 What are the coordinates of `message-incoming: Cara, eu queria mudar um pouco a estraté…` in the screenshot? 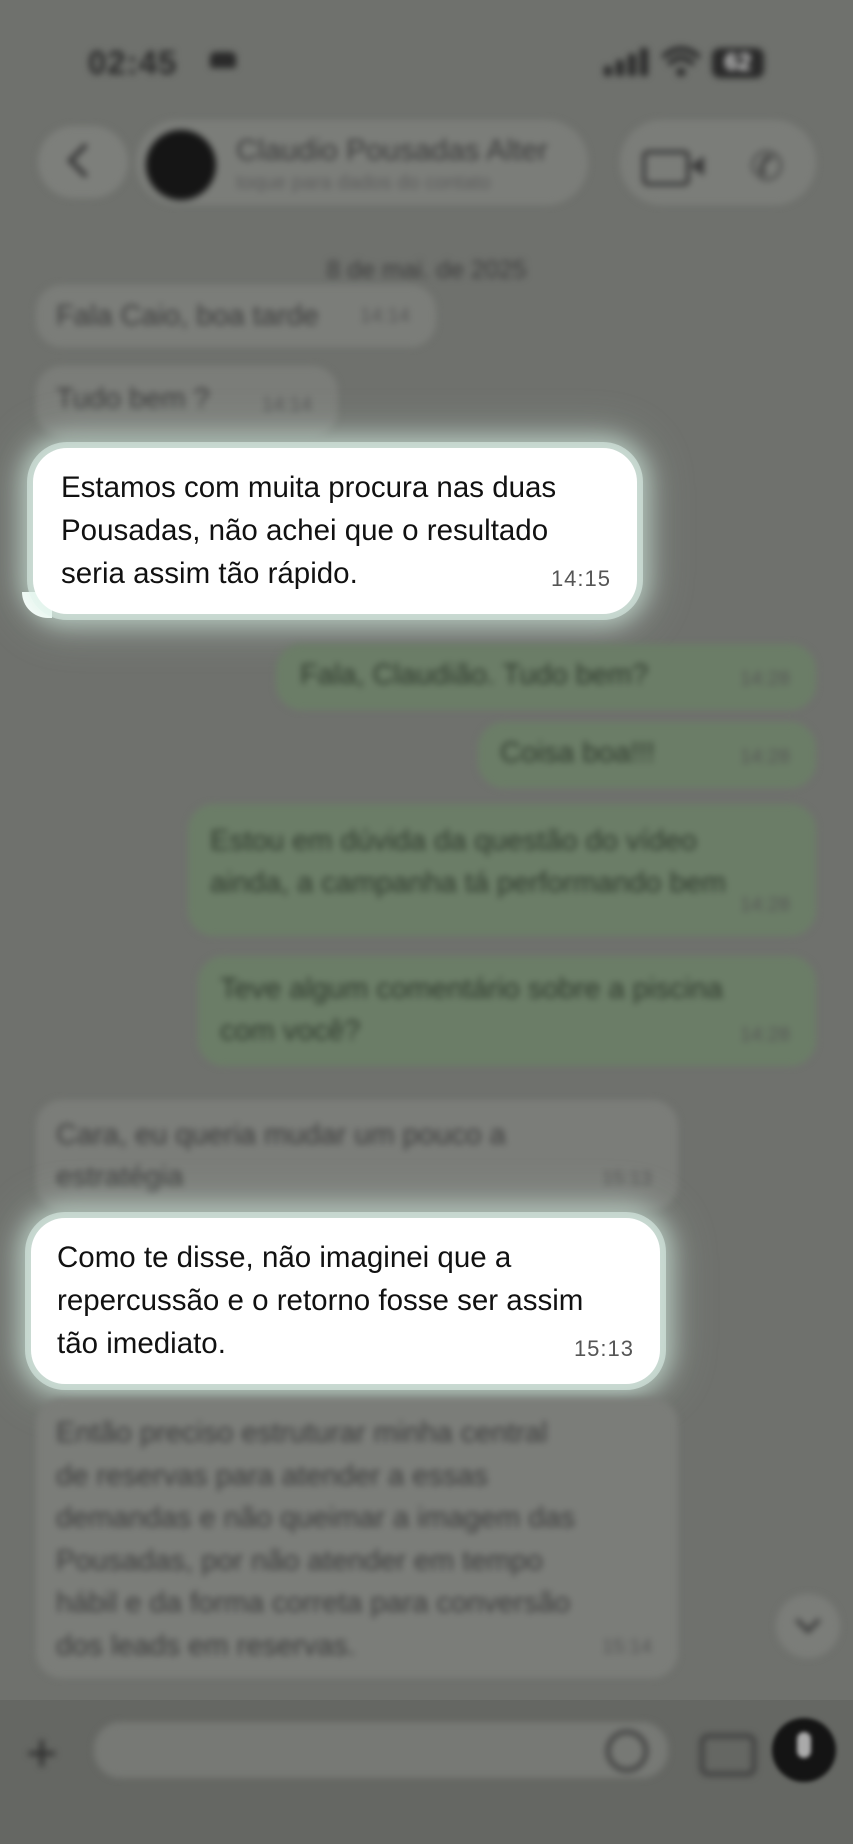 It's located at (357, 1155).